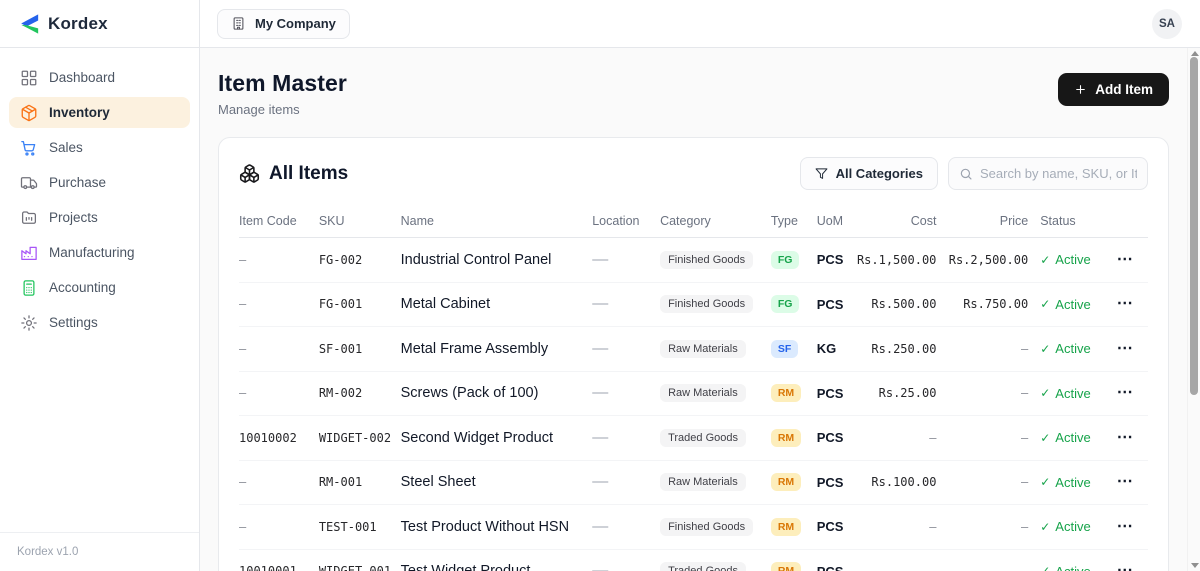 This screenshot has height=571, width=1200. Describe the element at coordinates (1194, 565) in the screenshot. I see `scrollbar-down-arrow-icon` at that location.